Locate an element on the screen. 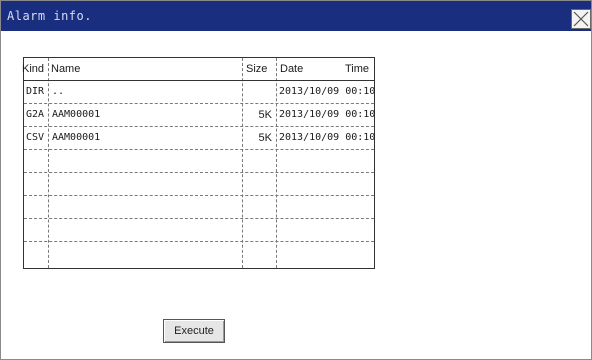 This screenshot has width=592, height=360. close-button is located at coordinates (581, 19).